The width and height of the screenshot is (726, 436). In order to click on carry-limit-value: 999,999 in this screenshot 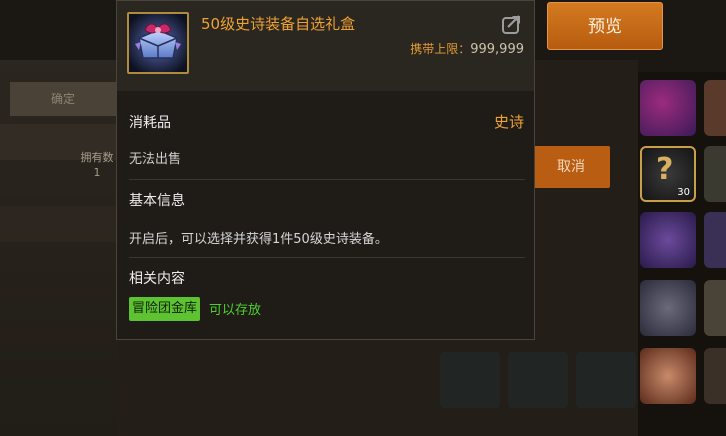, I will do `click(497, 49)`.